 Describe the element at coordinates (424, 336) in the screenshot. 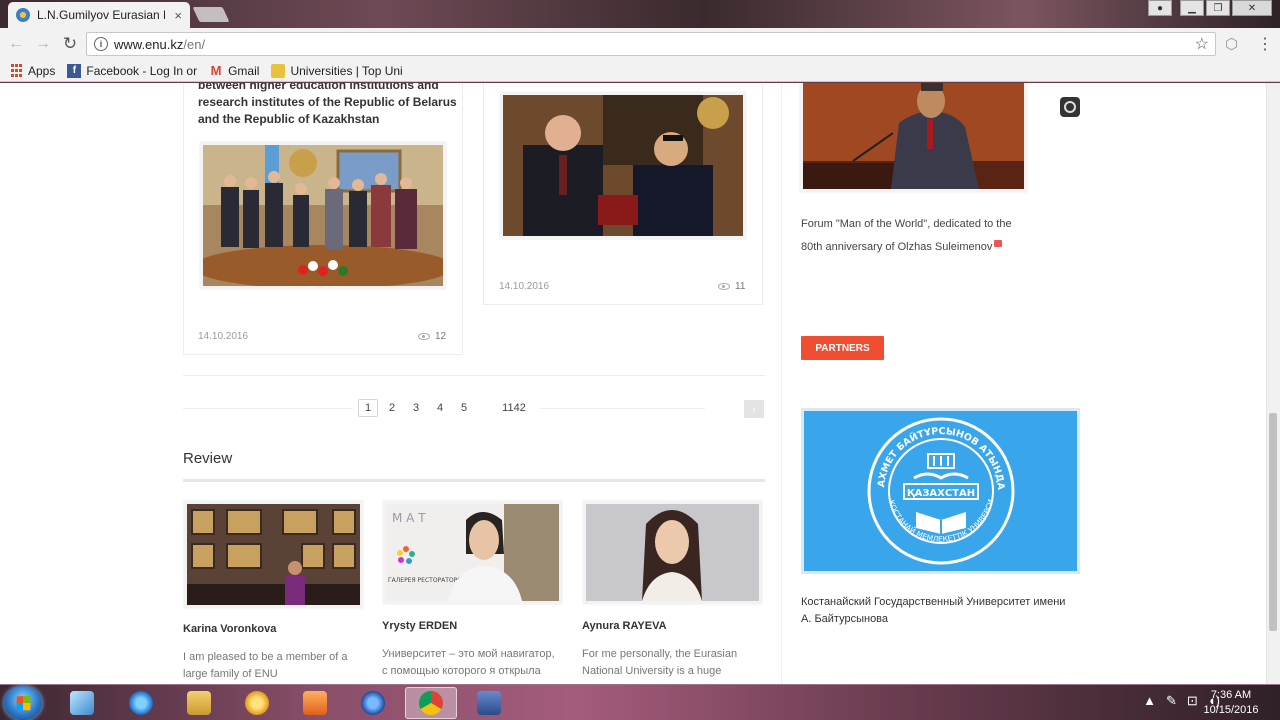

I see `eye-icon` at that location.